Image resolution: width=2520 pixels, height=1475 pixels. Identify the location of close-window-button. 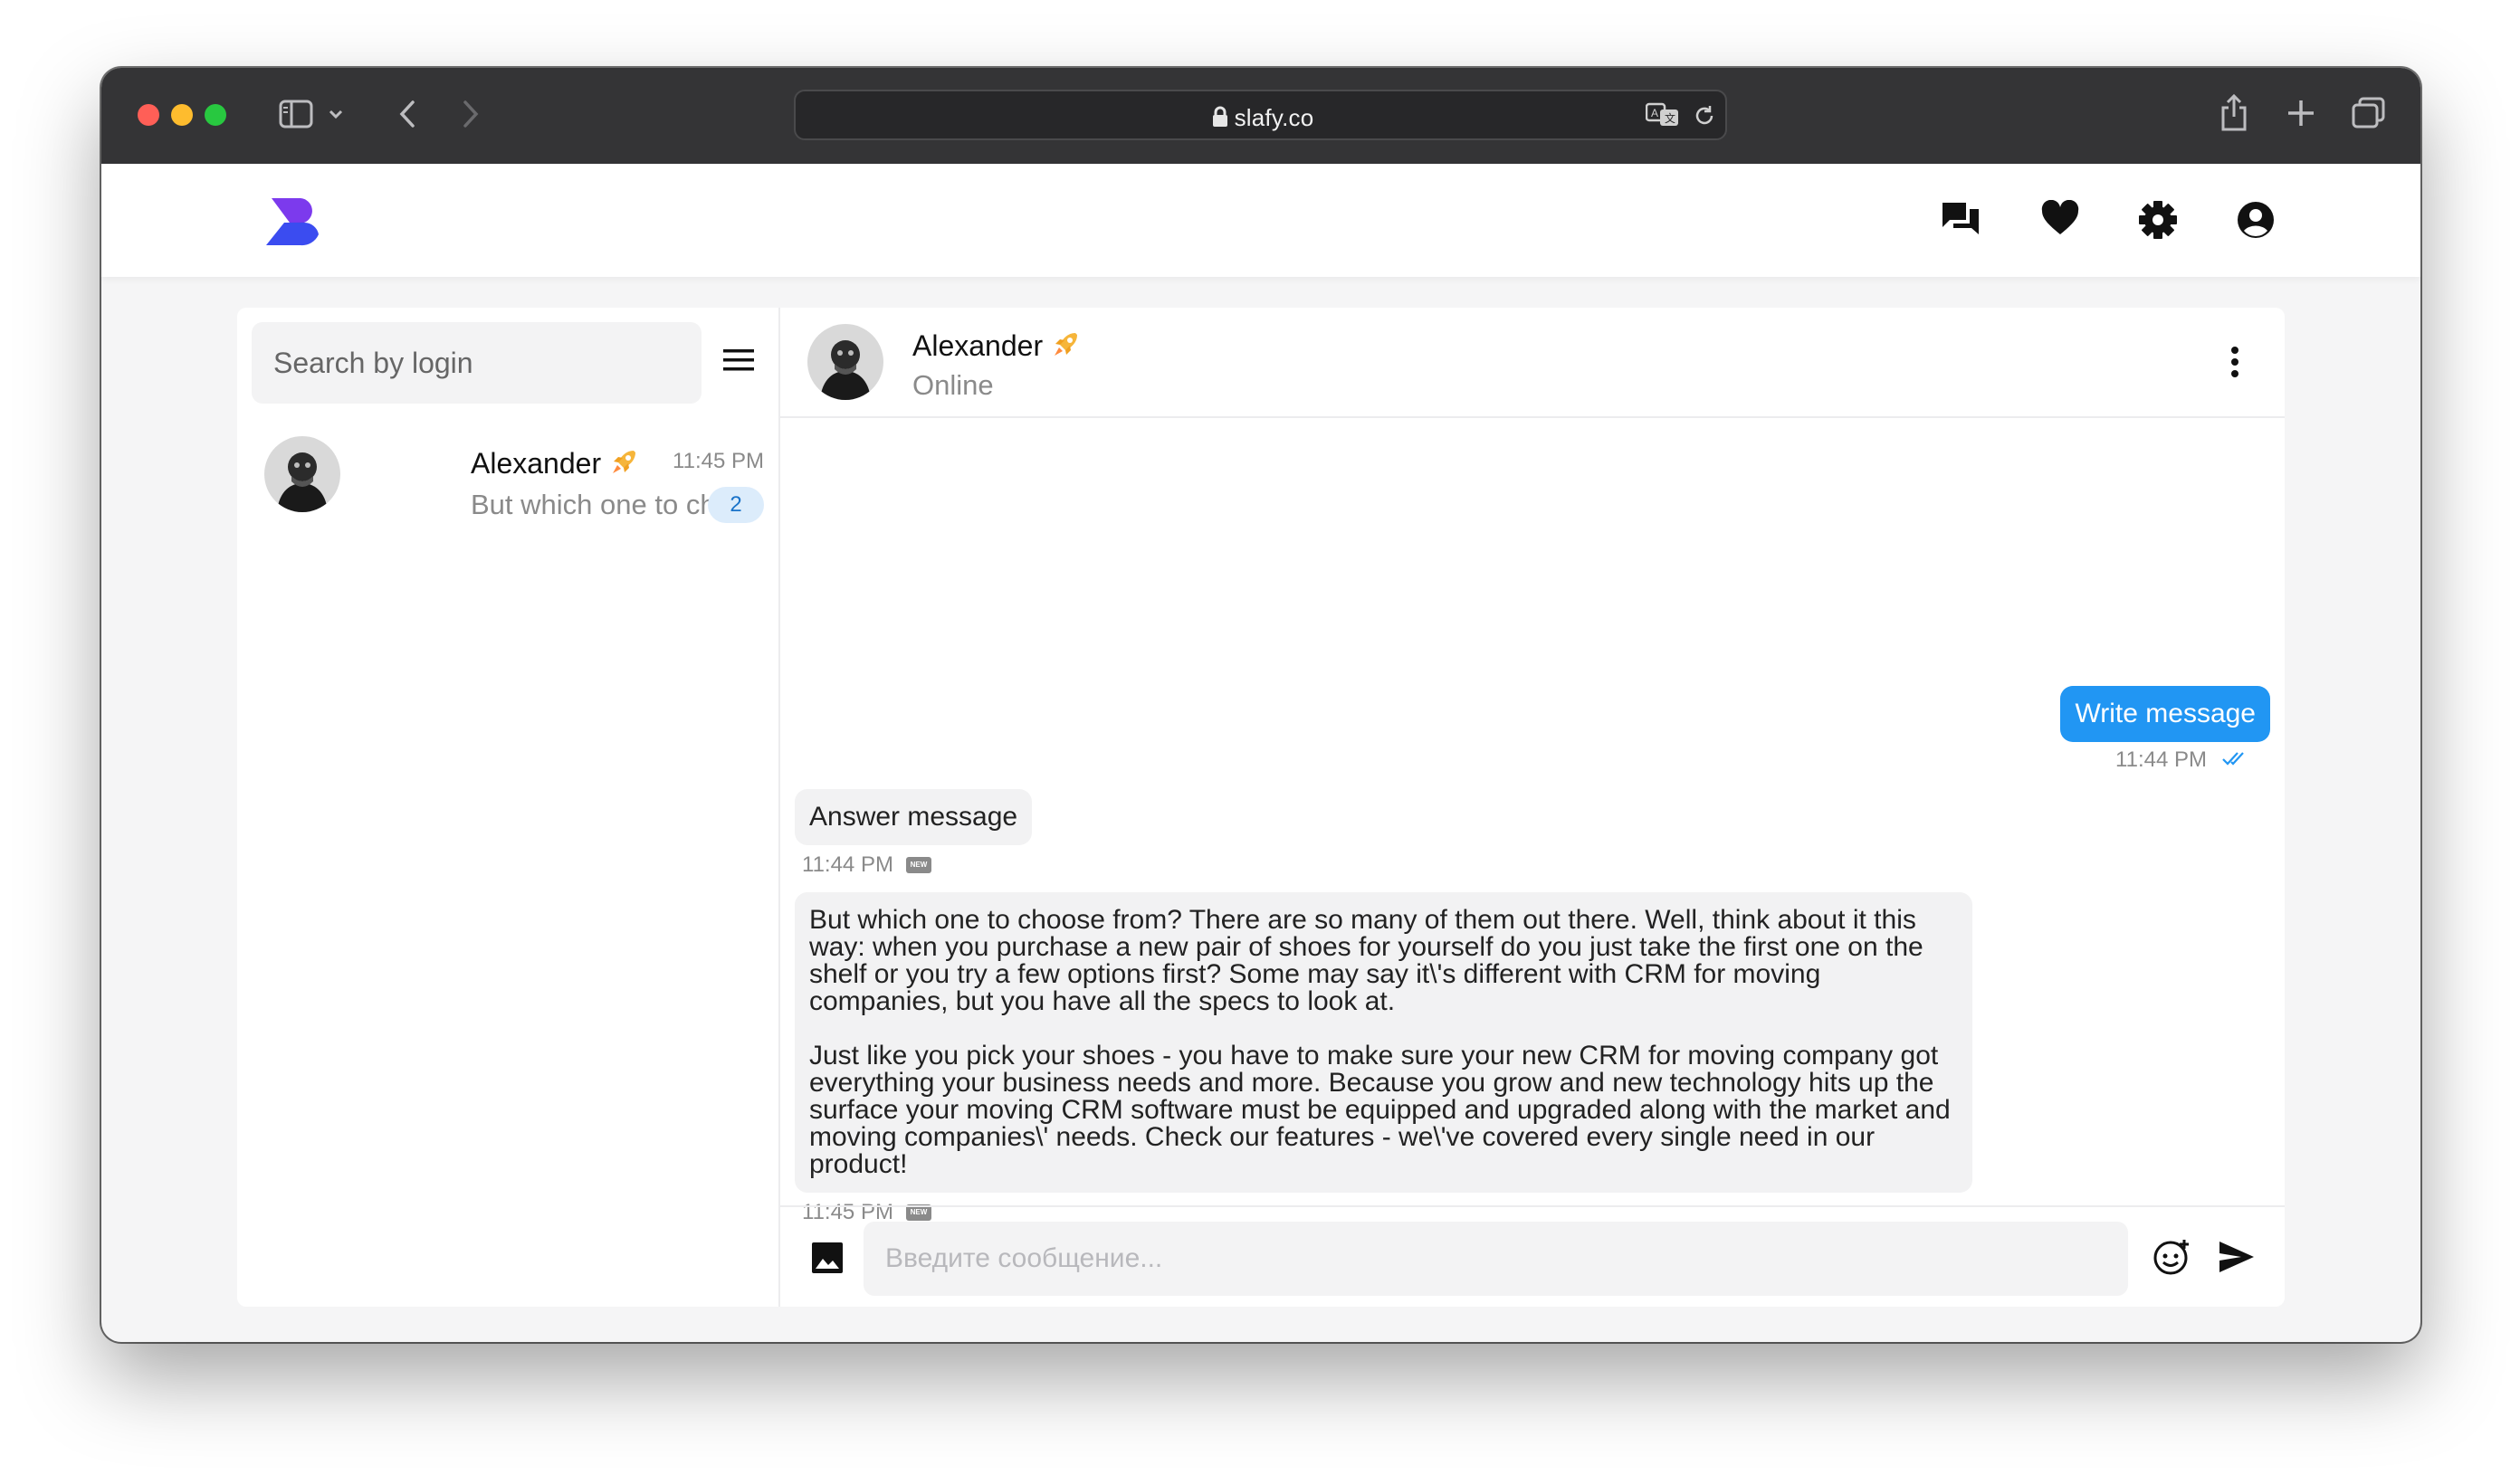
(149, 115).